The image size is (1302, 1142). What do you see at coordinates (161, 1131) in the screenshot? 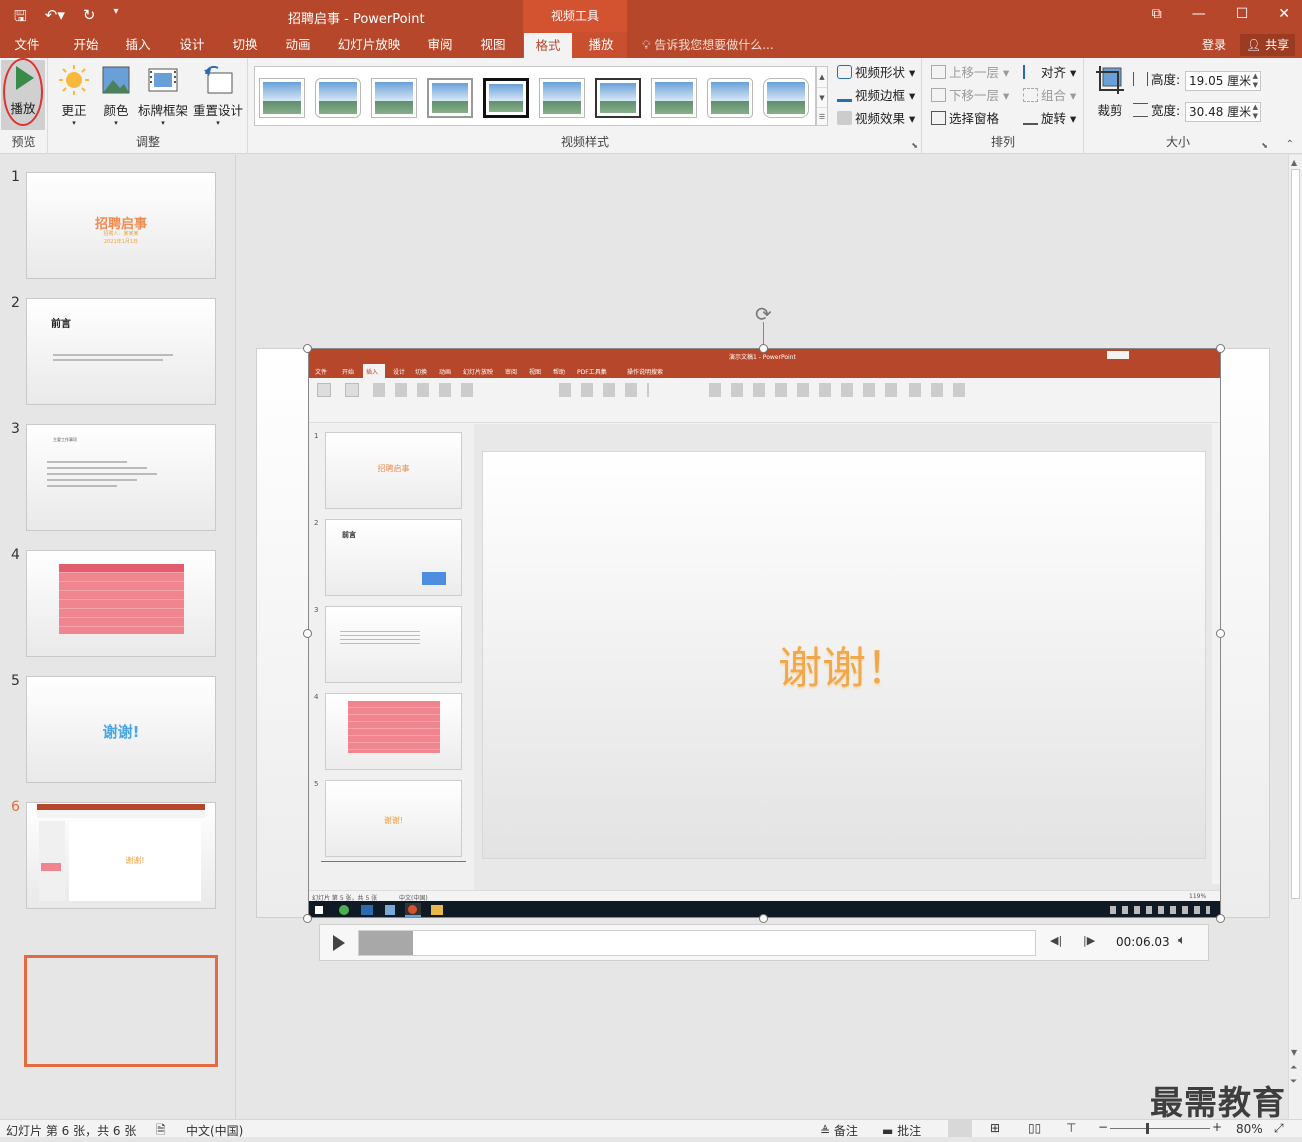
I see `spellcheck-icon: 🗎︎` at bounding box center [161, 1131].